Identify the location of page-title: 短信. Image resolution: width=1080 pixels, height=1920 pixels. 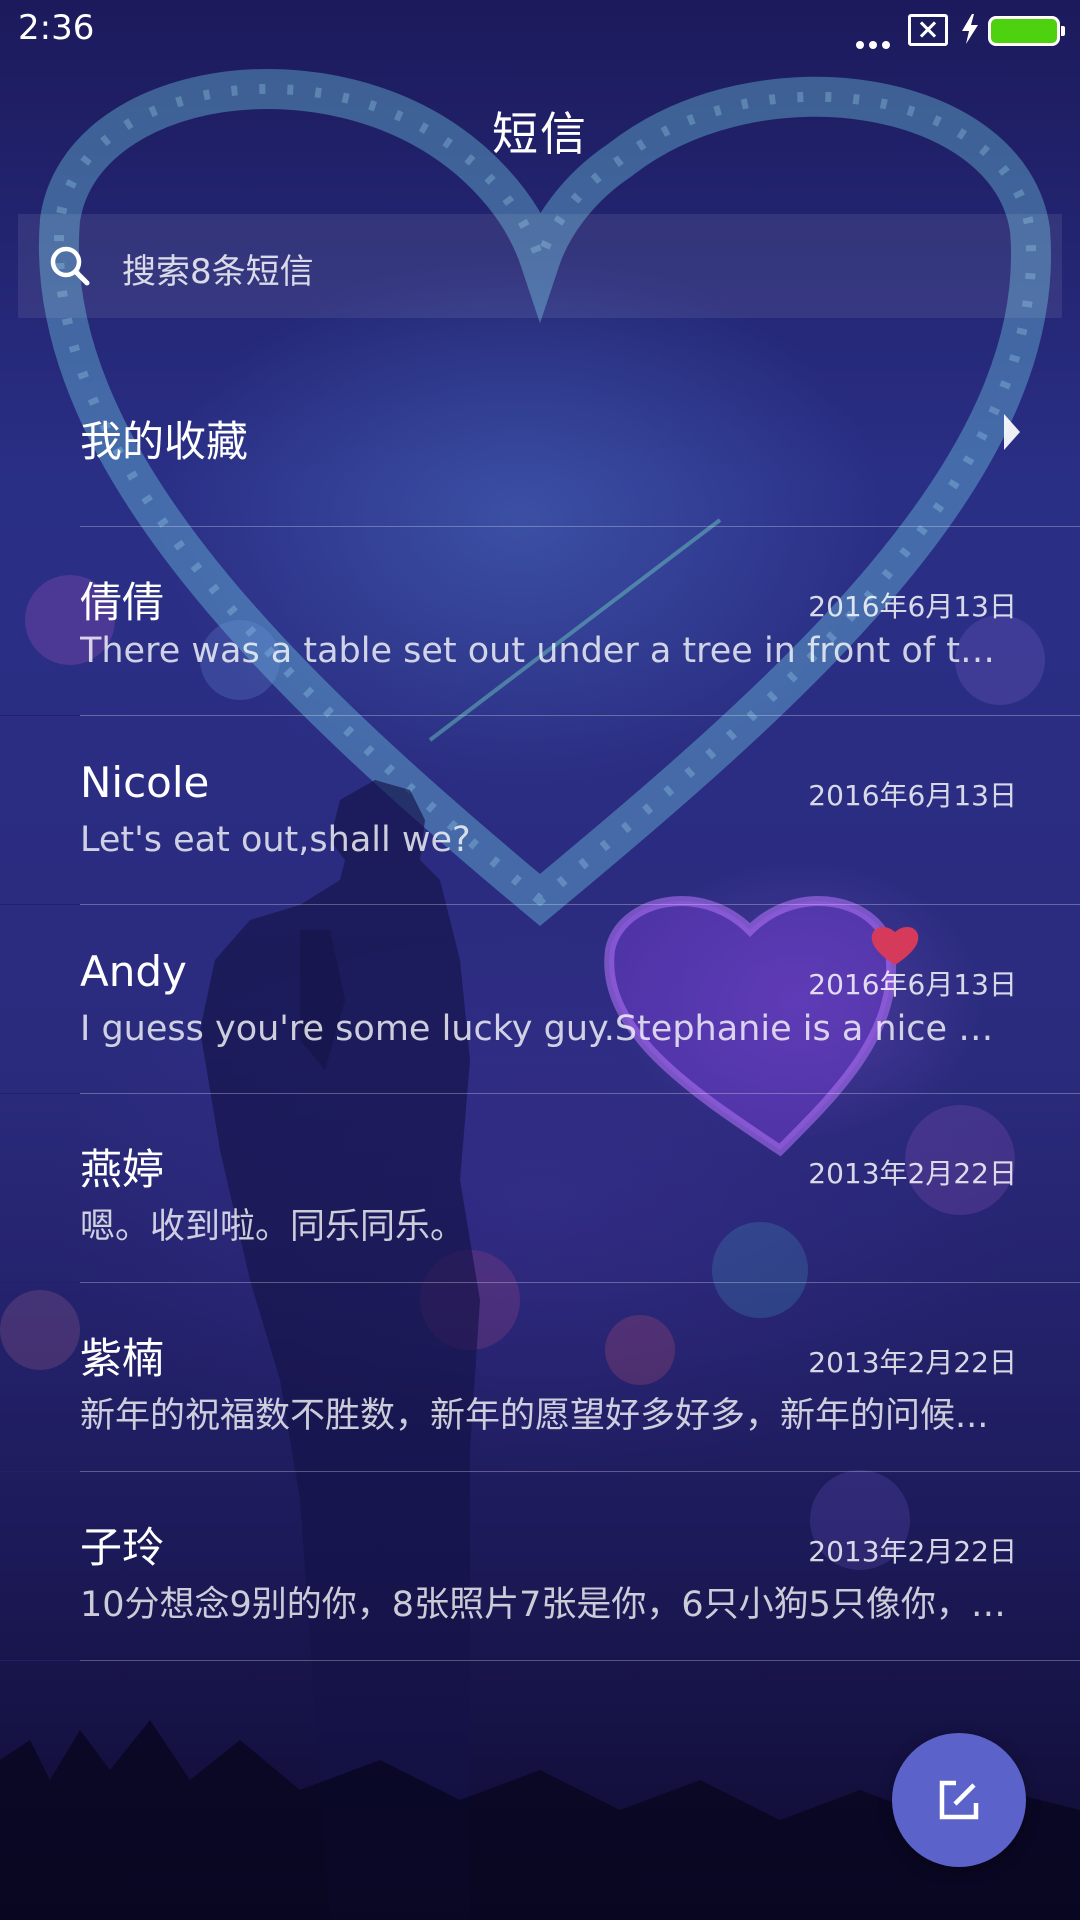
(540, 134).